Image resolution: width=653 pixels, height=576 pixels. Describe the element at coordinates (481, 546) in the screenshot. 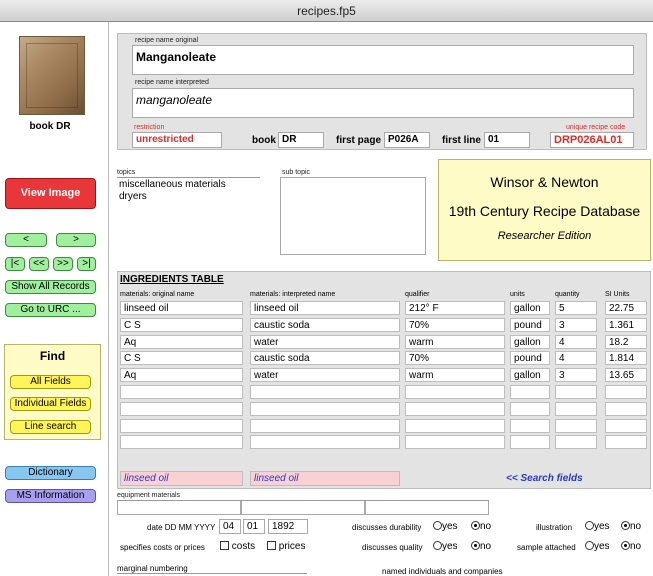

I see `quality-no-radio: no` at that location.